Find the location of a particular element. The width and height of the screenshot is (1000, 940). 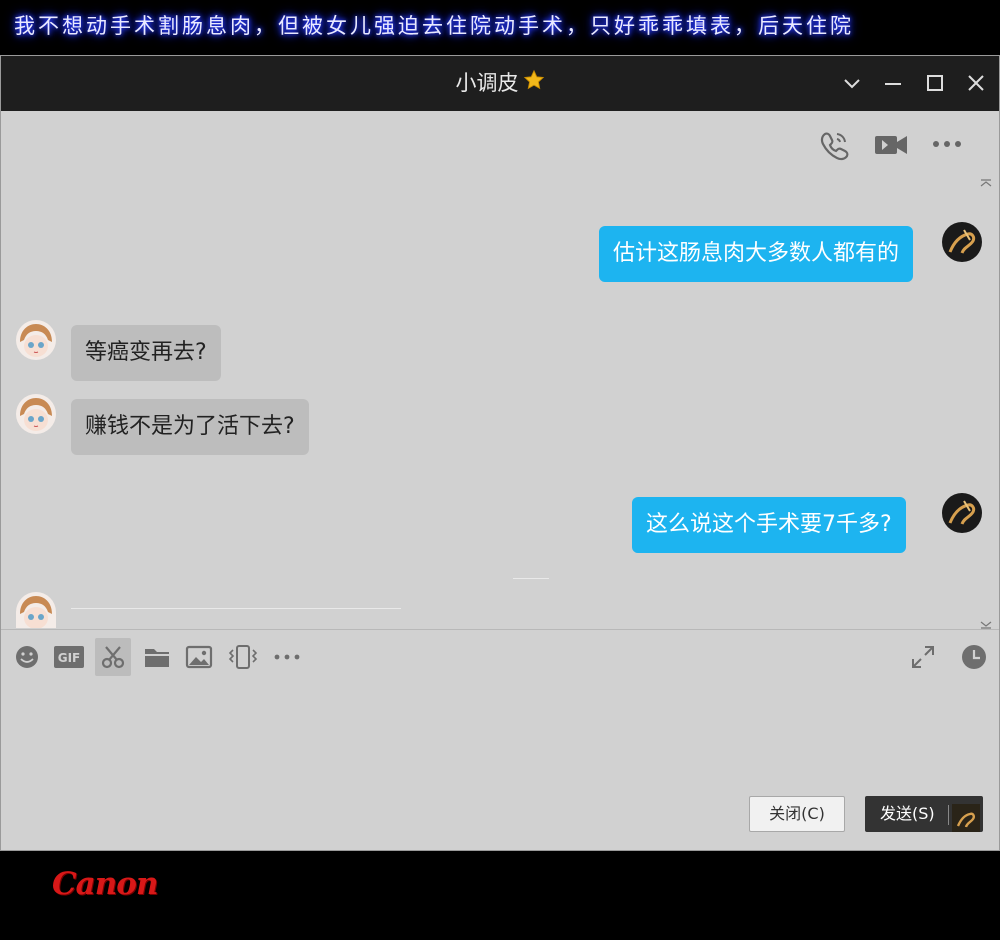

phone-icon is located at coordinates (834, 147).